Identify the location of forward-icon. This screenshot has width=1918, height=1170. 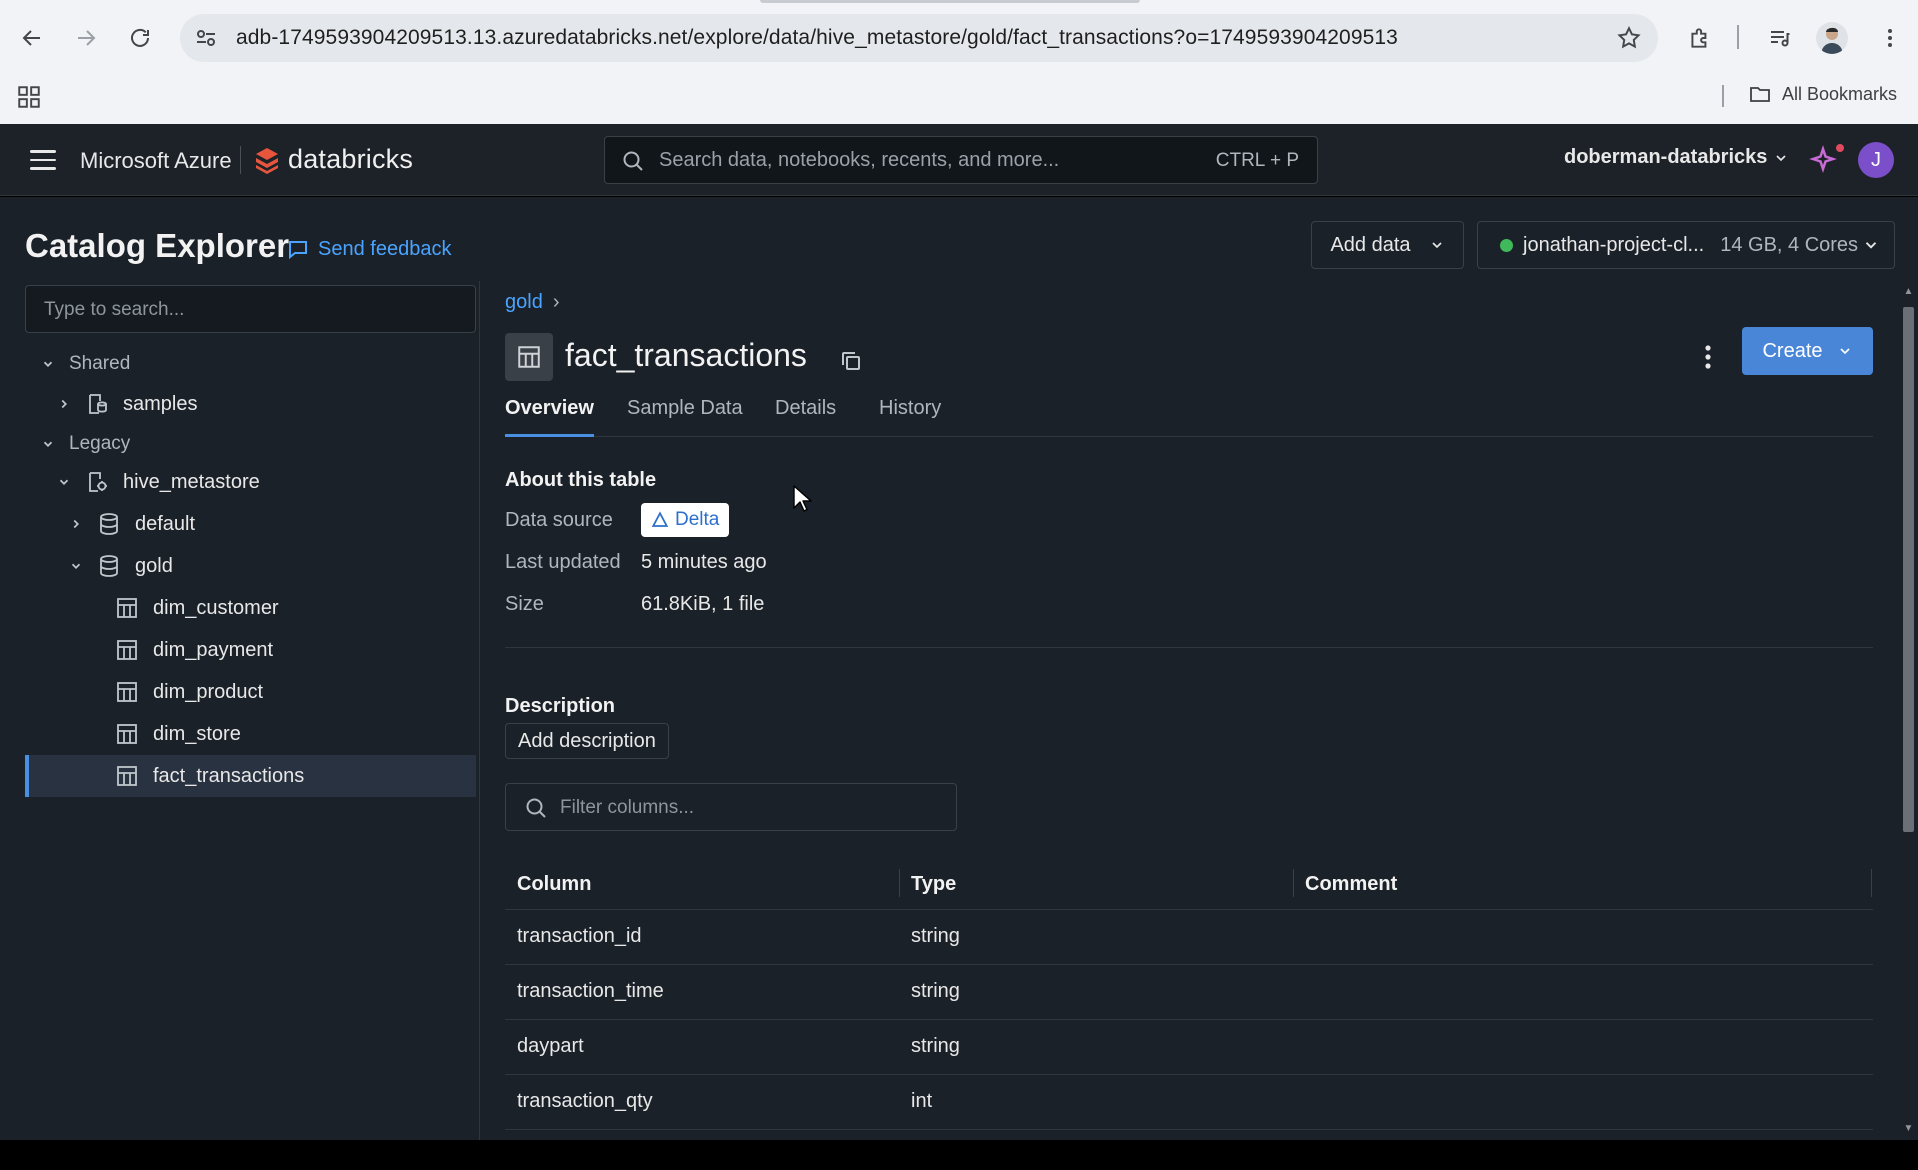
(86, 38).